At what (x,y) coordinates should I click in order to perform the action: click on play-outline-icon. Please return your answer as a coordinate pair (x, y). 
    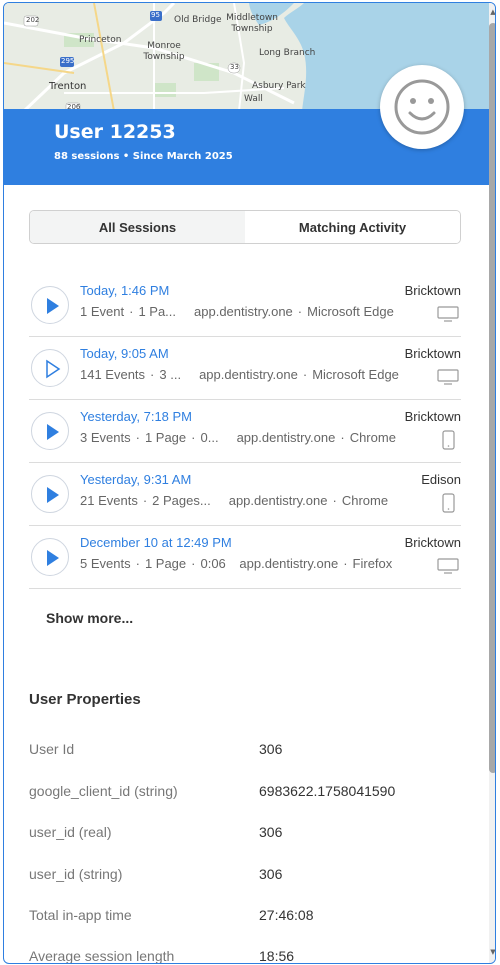
    Looking at the image, I should click on (53, 369).